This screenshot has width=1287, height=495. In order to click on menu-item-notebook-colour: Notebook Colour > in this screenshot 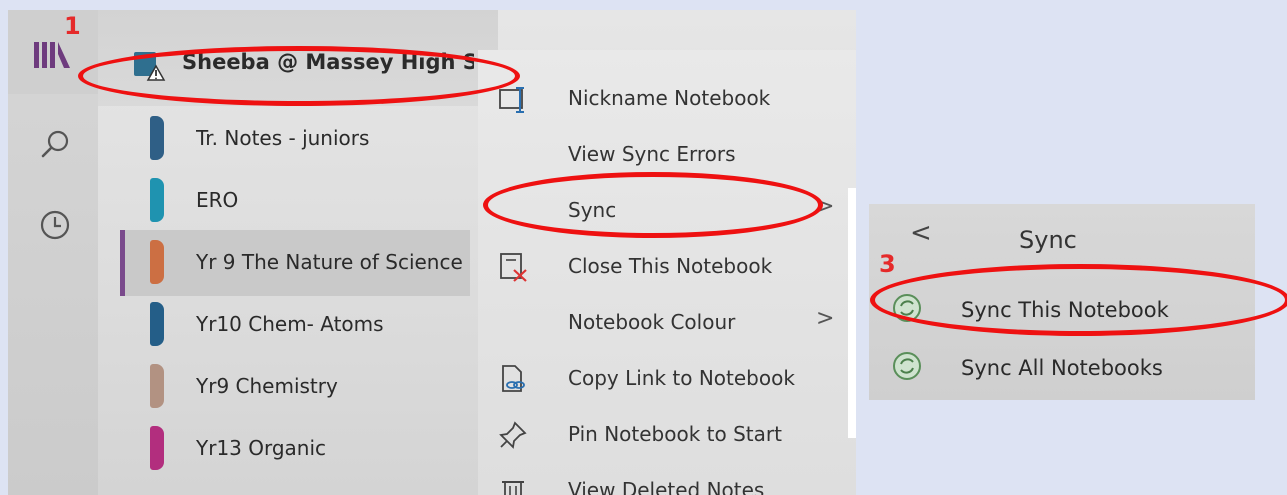, I will do `click(667, 322)`.